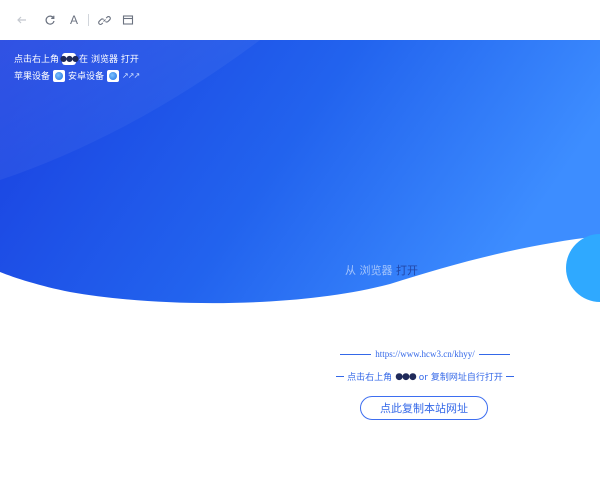 This screenshot has width=600, height=500. What do you see at coordinates (88, 20) in the screenshot?
I see `toolbar-divider` at bounding box center [88, 20].